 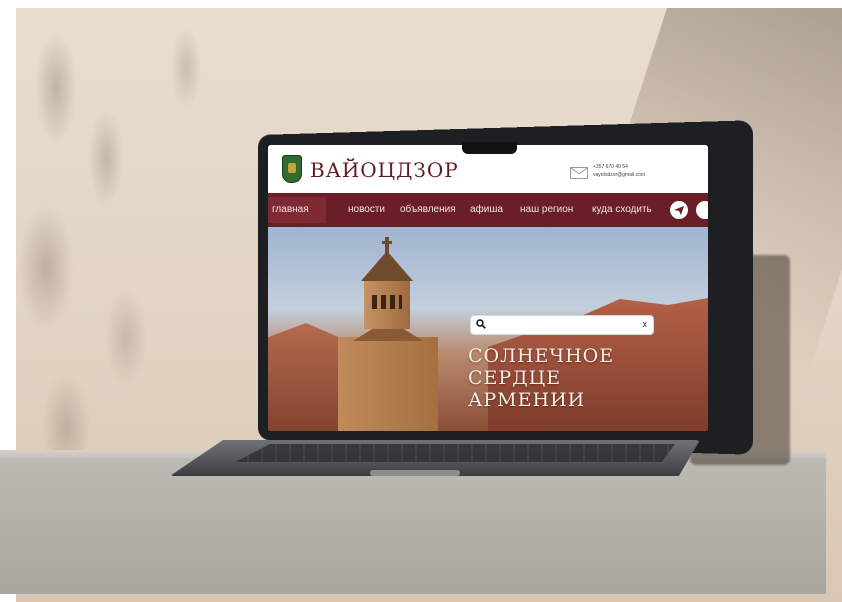 I want to click on nav-item-region: наш регион, so click(x=546, y=209).